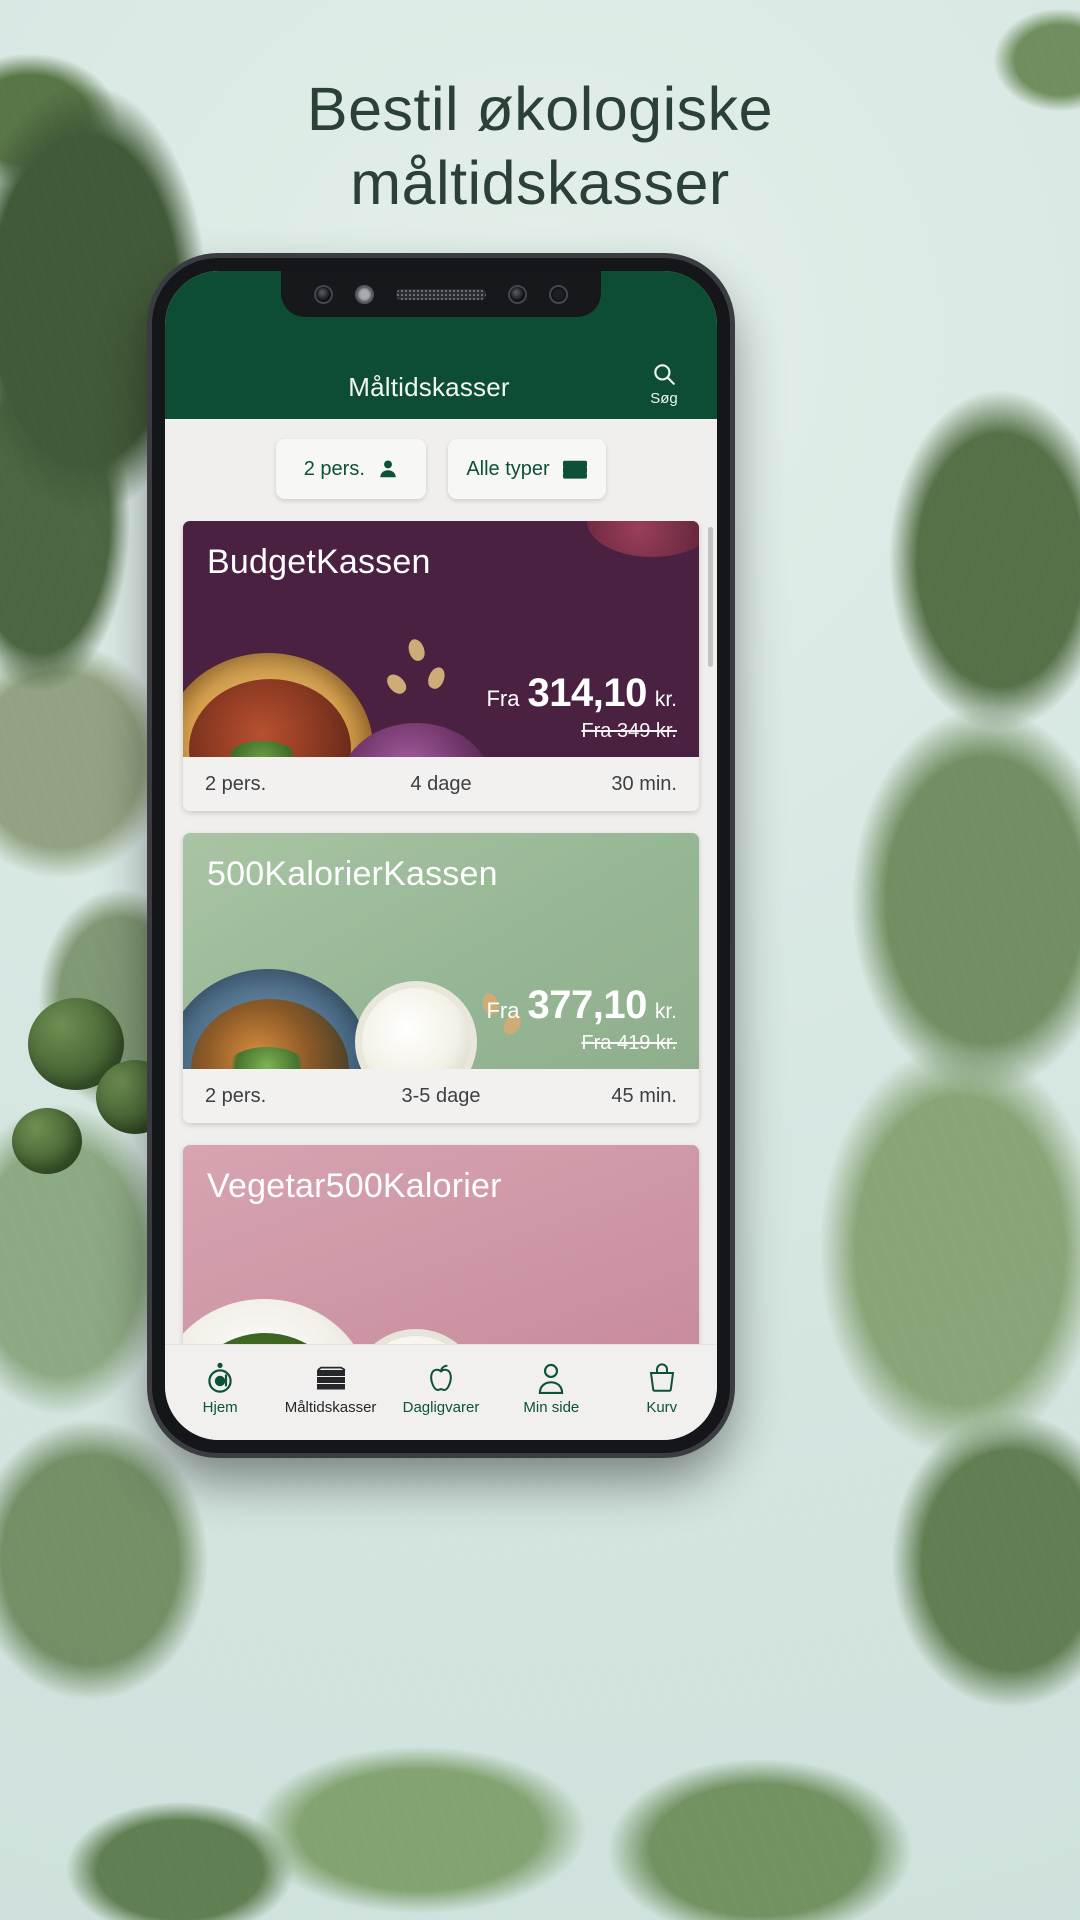 The image size is (1080, 1920). I want to click on card-meta-row: 2 pers. 4 dage 30 min., so click(441, 784).